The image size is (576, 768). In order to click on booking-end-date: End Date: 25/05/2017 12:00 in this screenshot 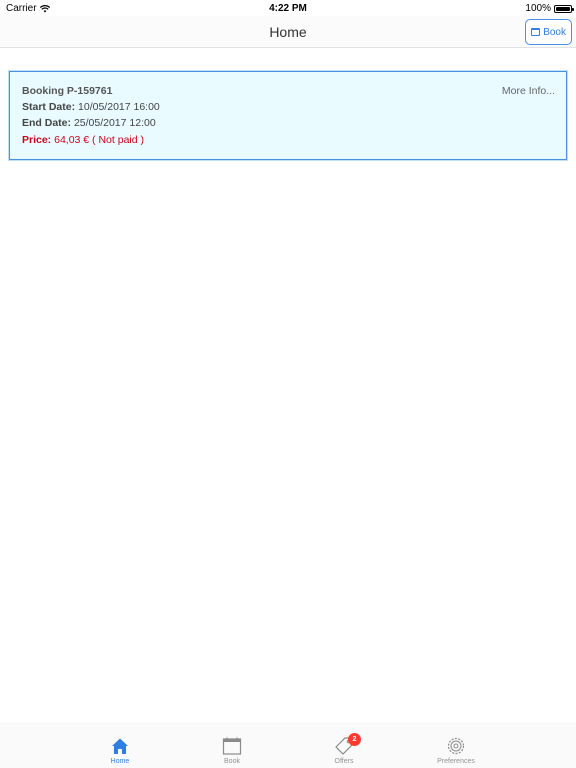, I will do `click(89, 123)`.